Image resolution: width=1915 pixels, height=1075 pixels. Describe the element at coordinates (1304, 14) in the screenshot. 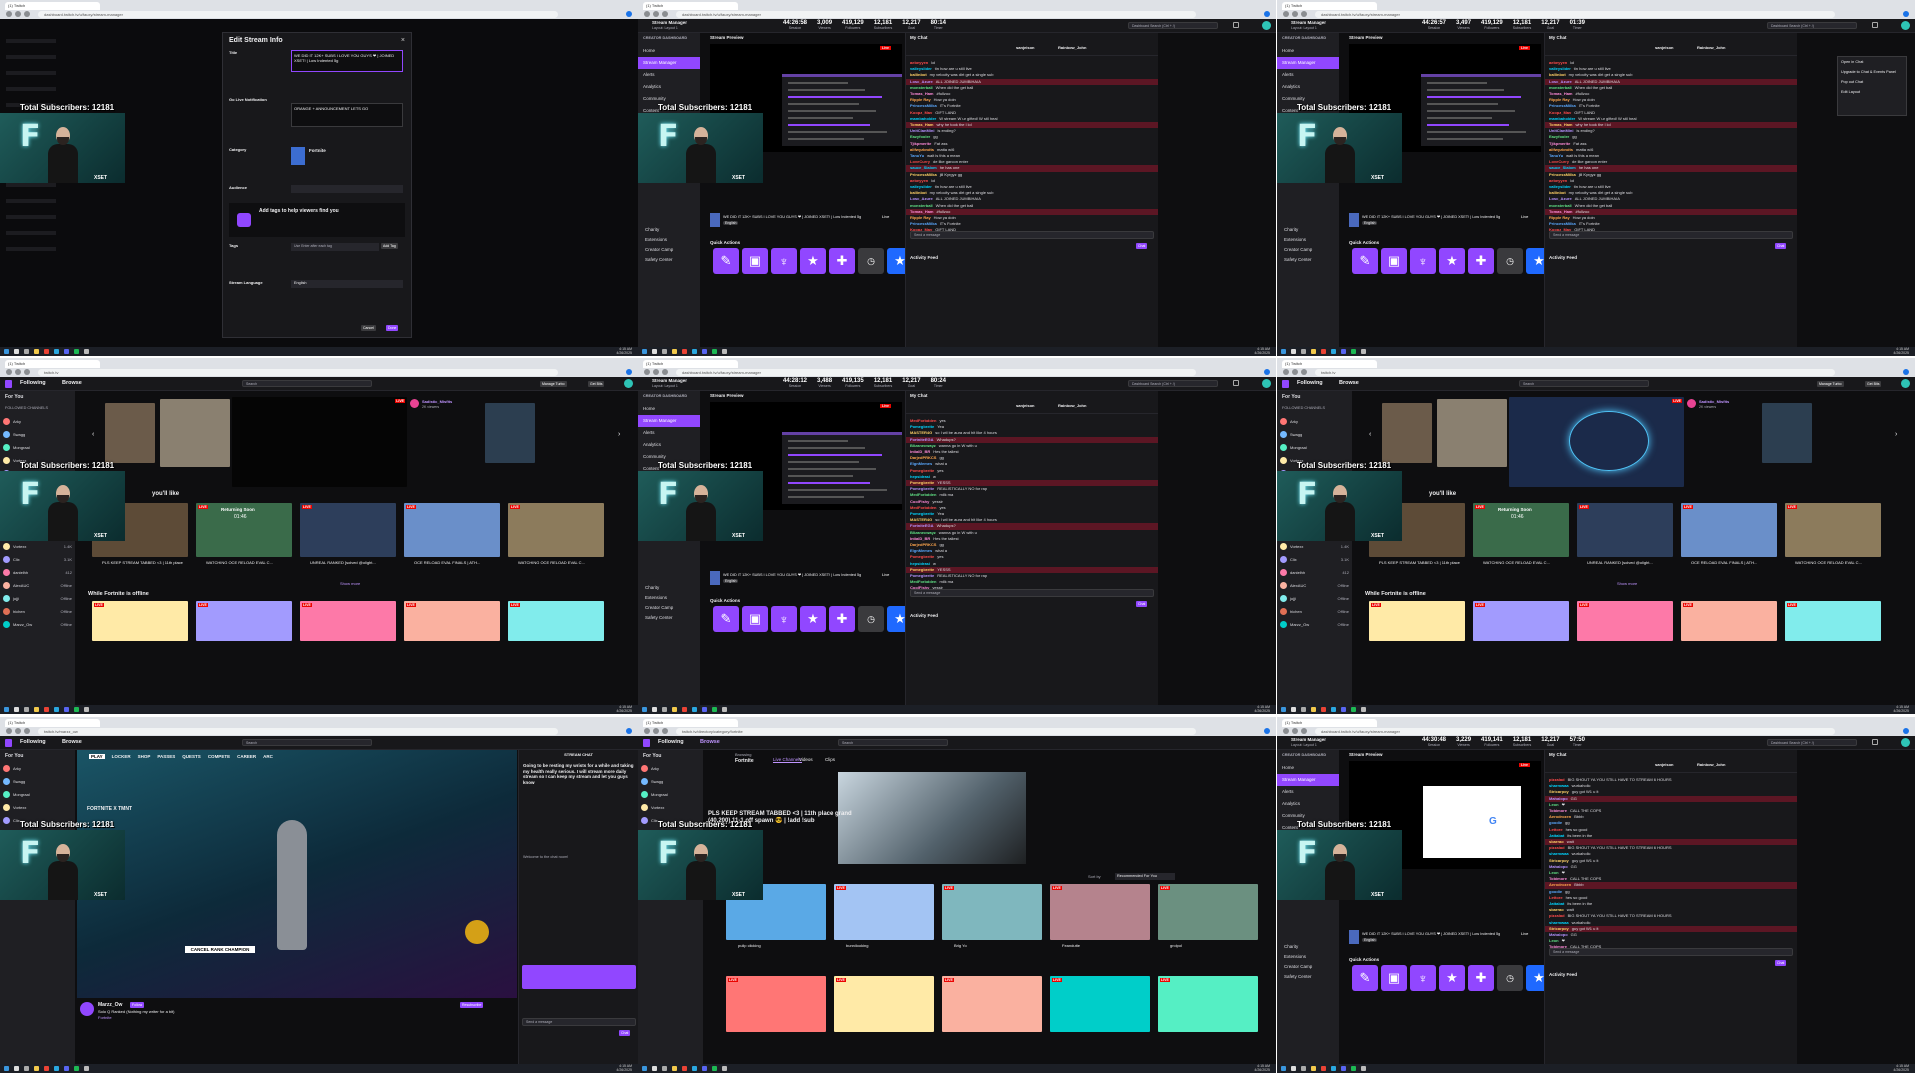

I see `reload-icon` at that location.